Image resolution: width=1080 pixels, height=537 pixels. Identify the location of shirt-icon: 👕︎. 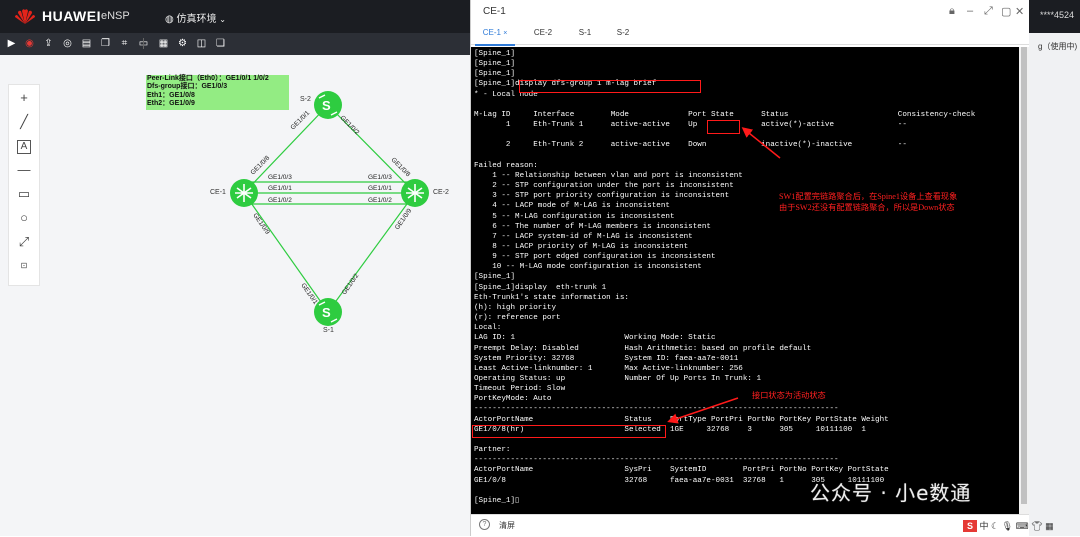
(1036, 526).